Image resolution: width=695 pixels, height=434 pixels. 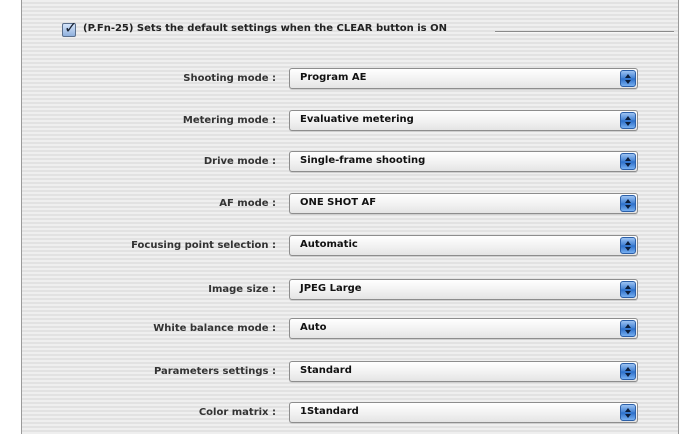 I want to click on color-matrix-row: Color matrix : 1Standard, so click(x=347, y=415).